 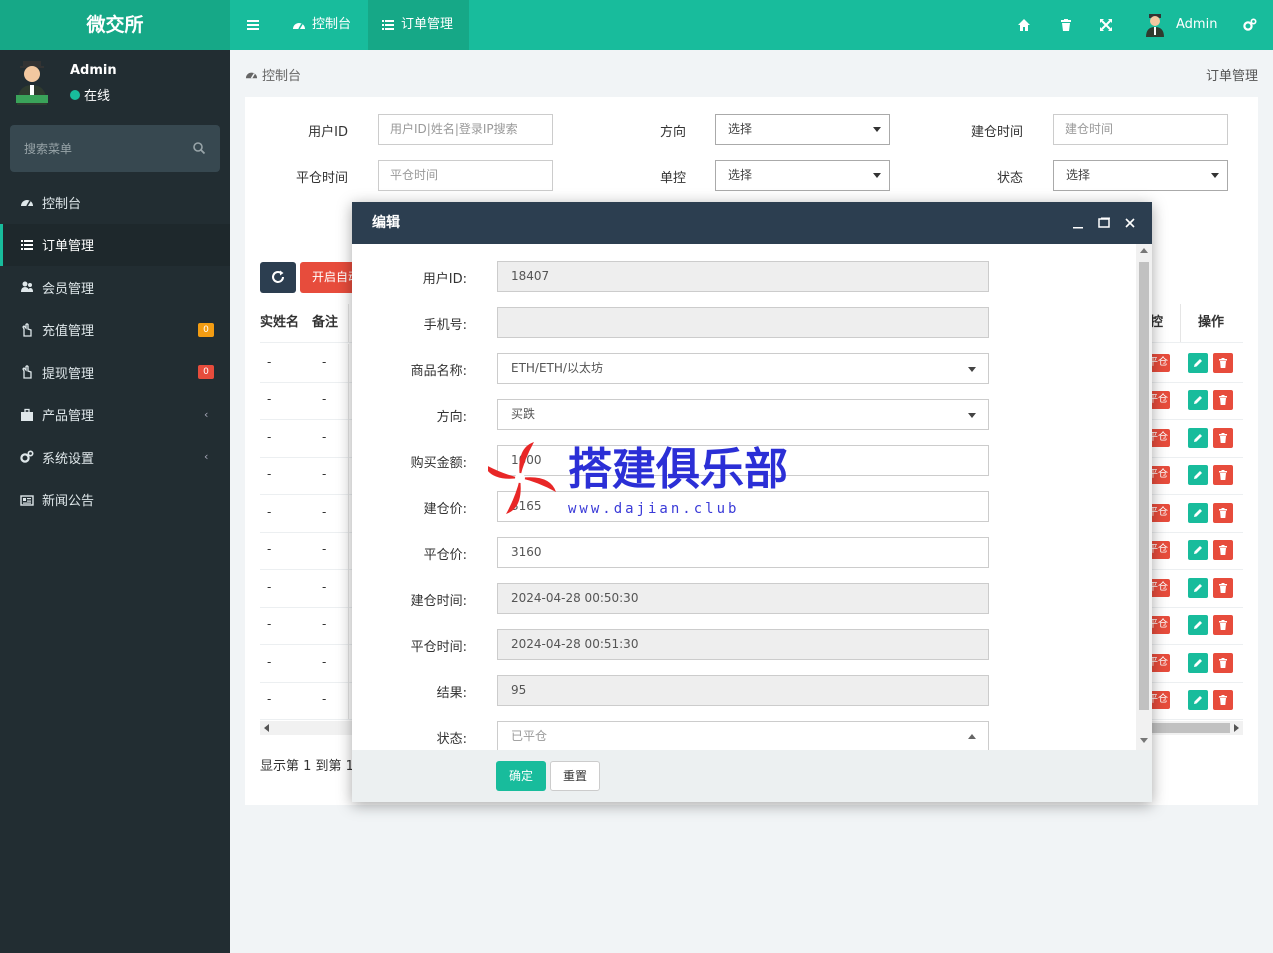 I want to click on minimize-icon, so click(x=1078, y=223).